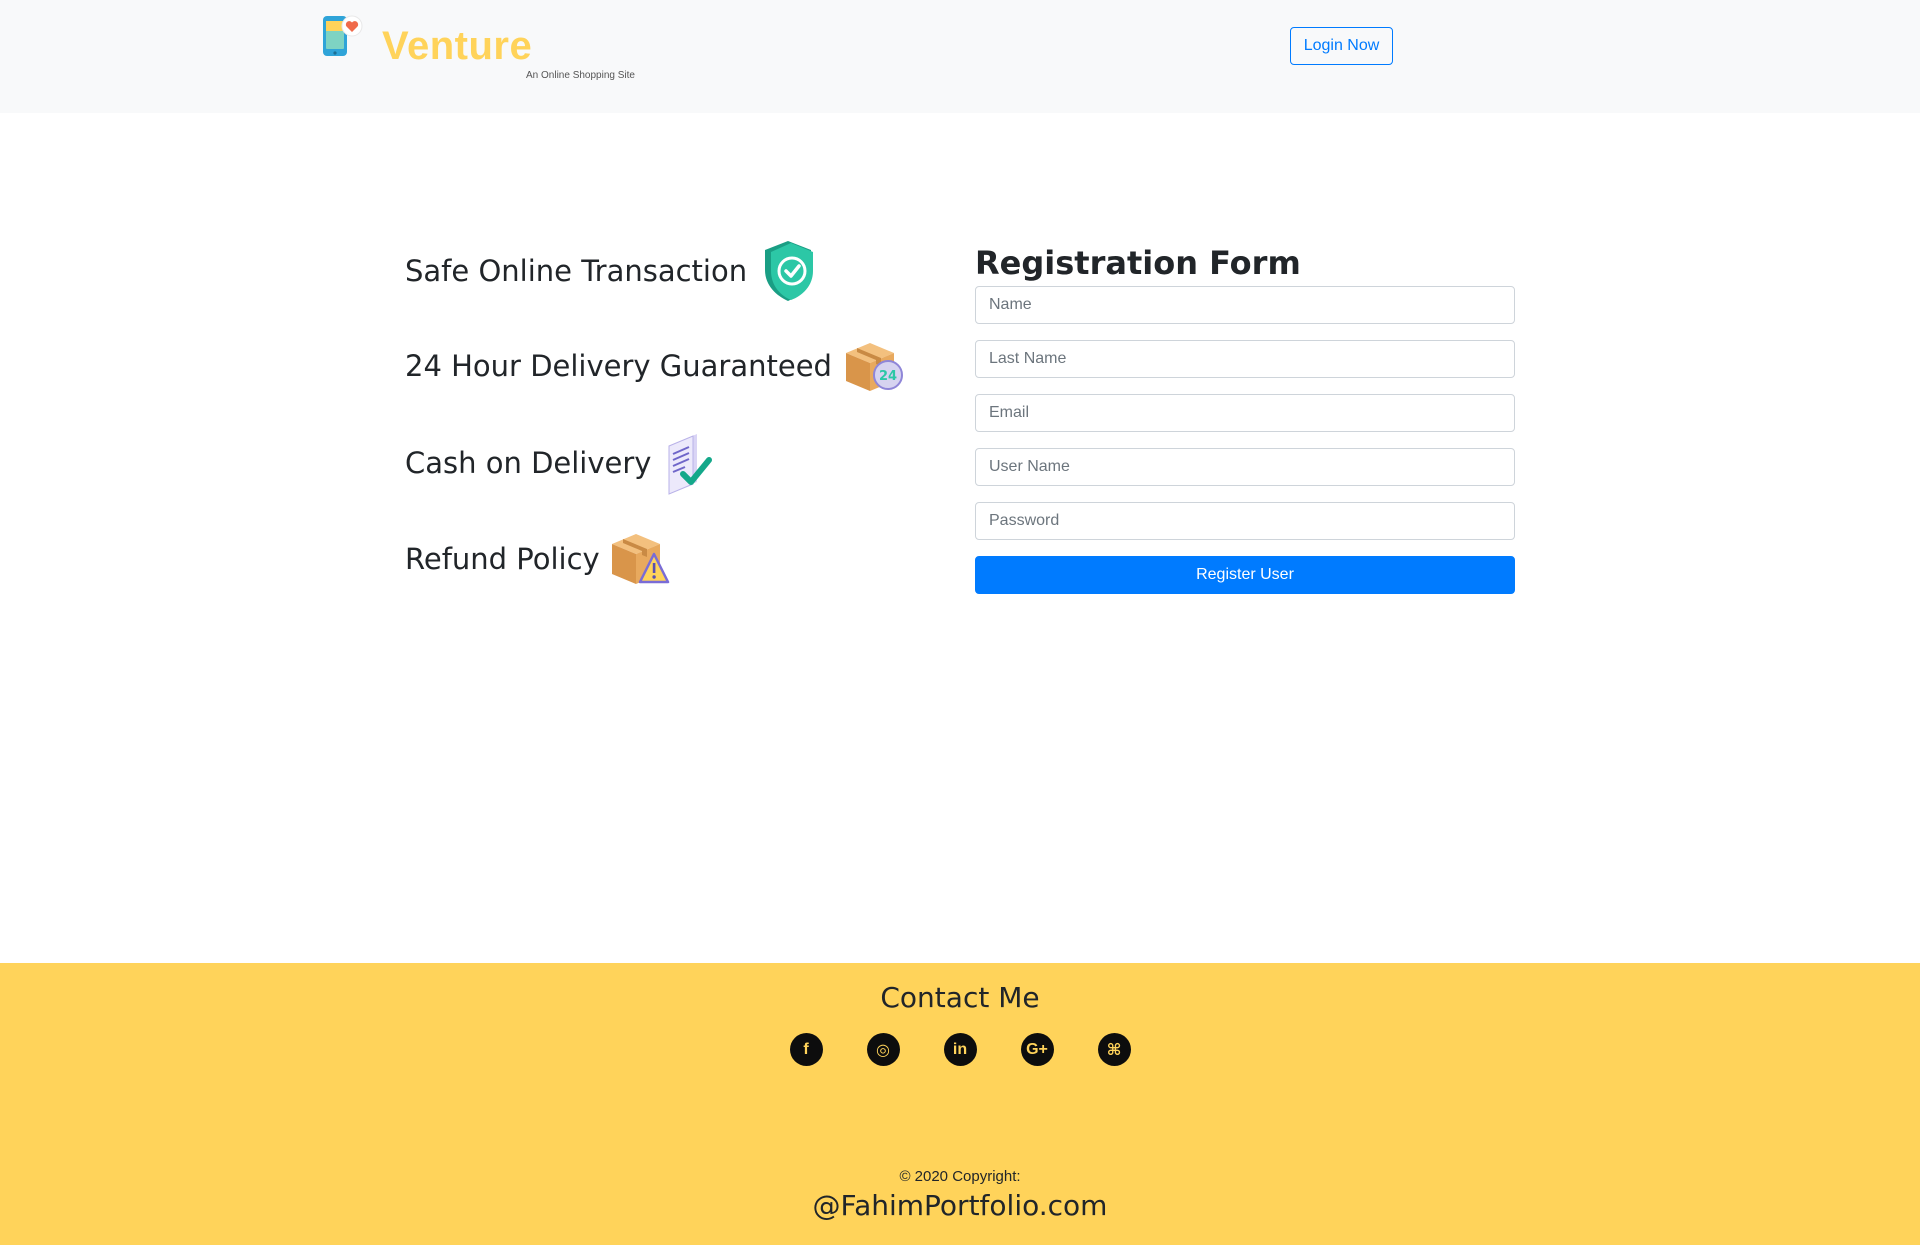  I want to click on linkedin-icon: in, so click(960, 1049).